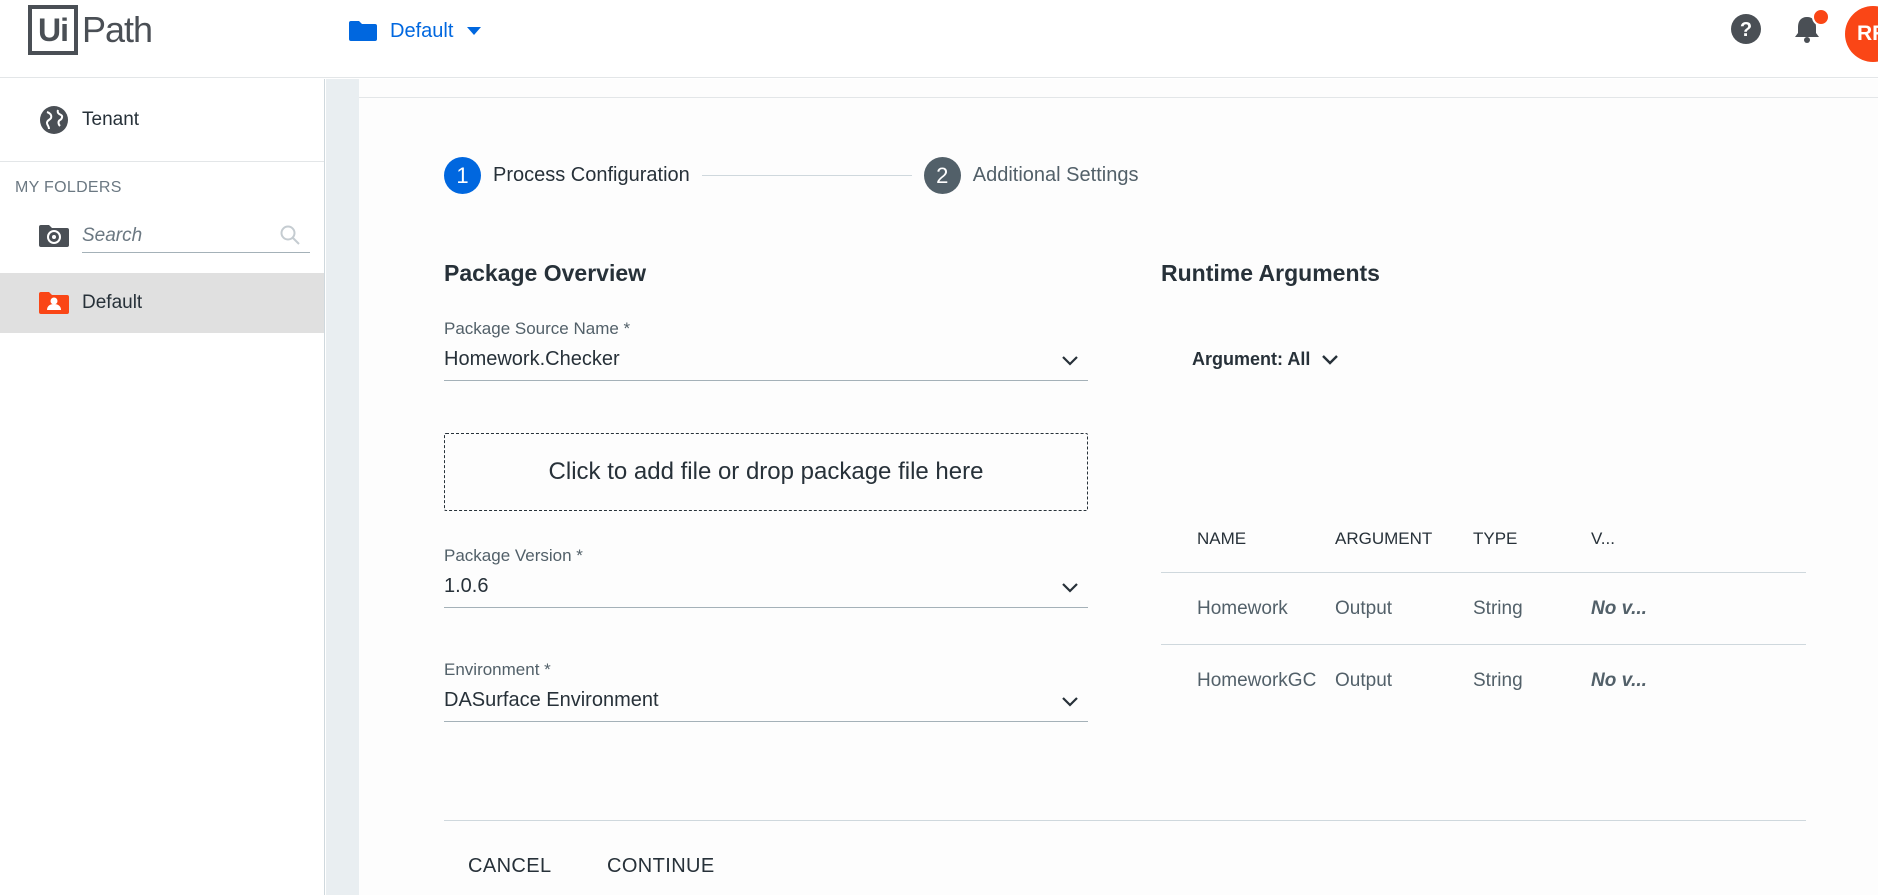  I want to click on column-header-name: NAME, so click(1221, 539).